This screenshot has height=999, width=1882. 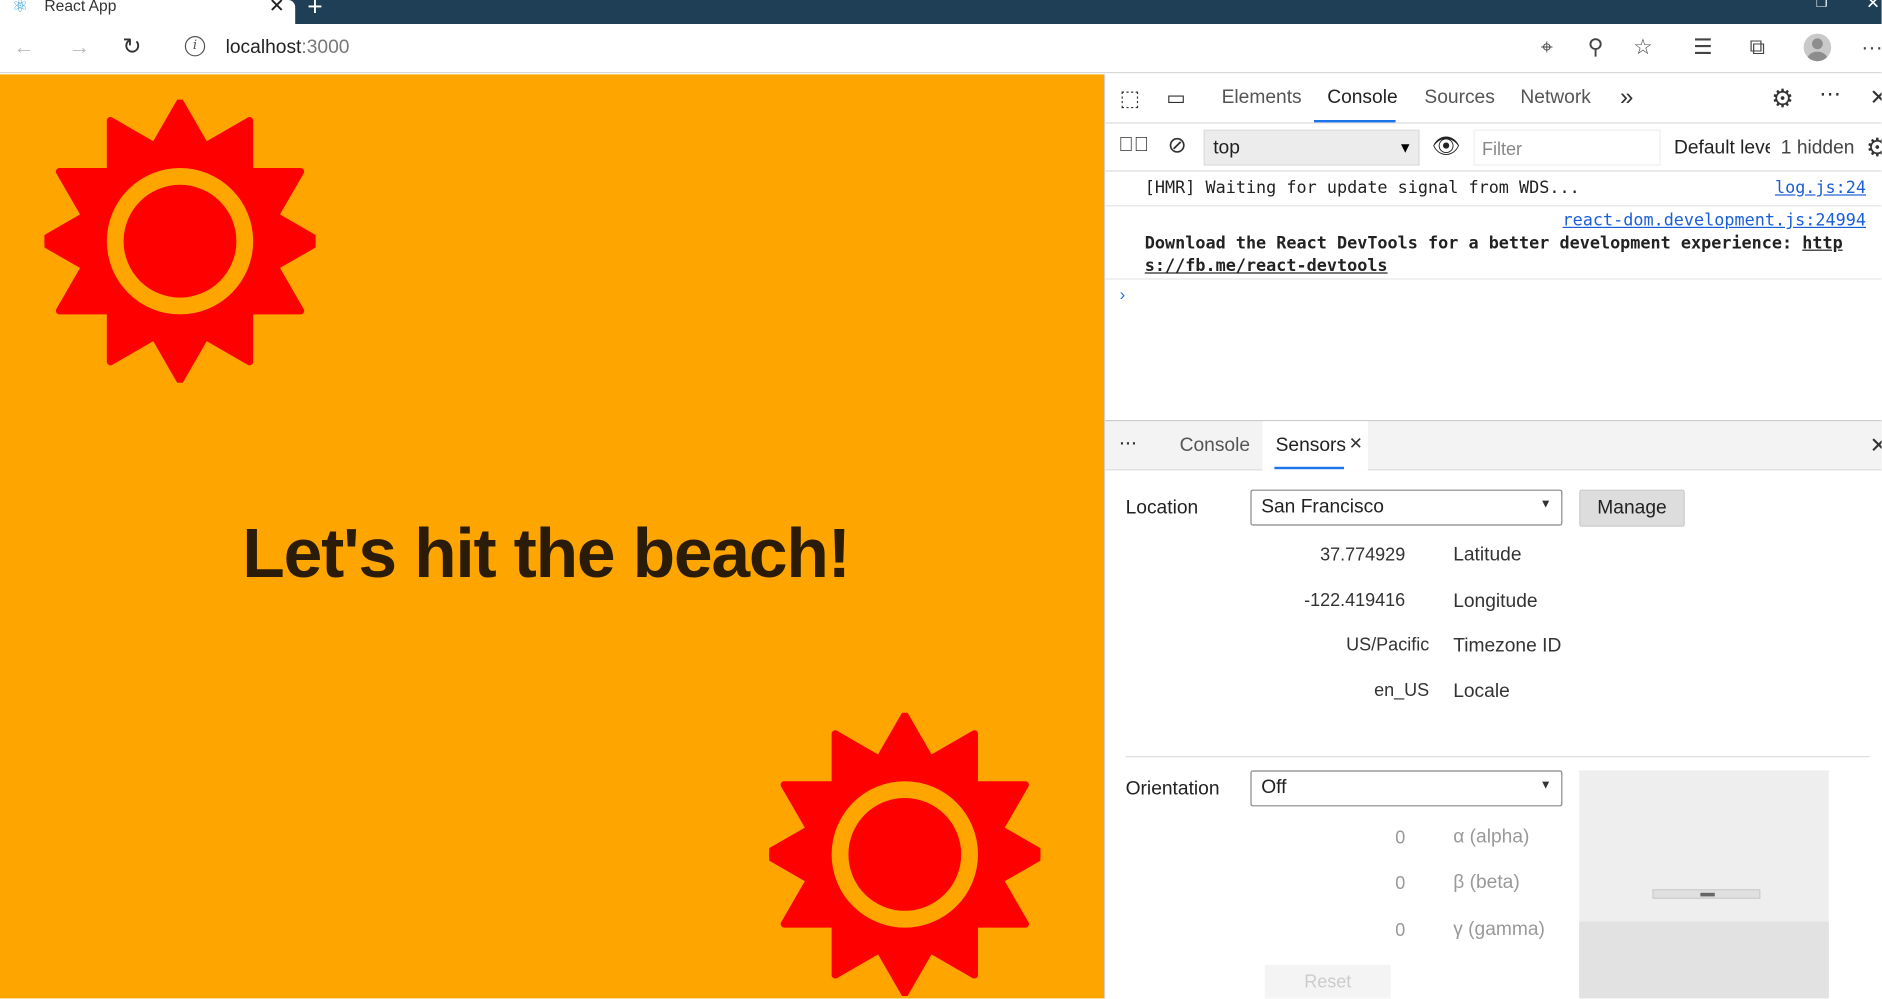 I want to click on console-settings-gear-icon: ⚙, so click(x=1874, y=148).